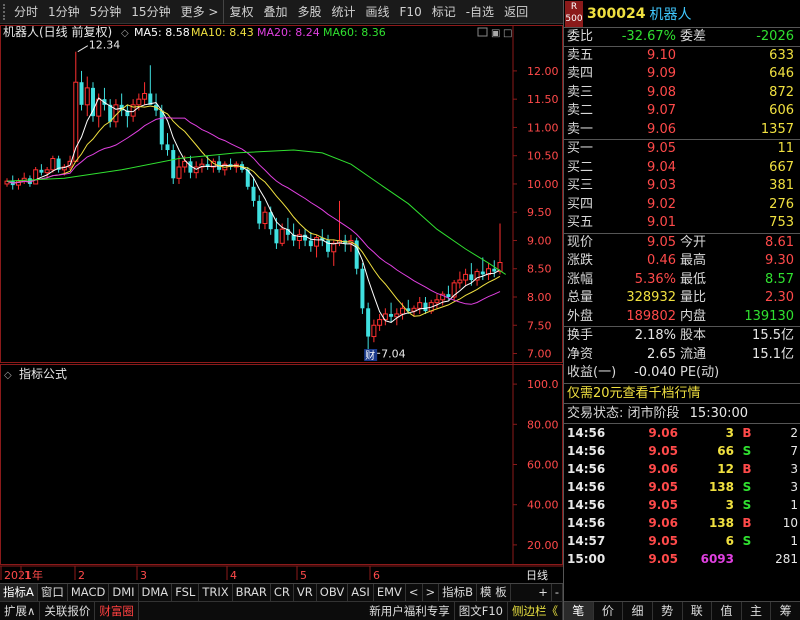 The image size is (800, 620). What do you see at coordinates (661, 222) in the screenshot?
I see `bid-price: 9.01` at bounding box center [661, 222].